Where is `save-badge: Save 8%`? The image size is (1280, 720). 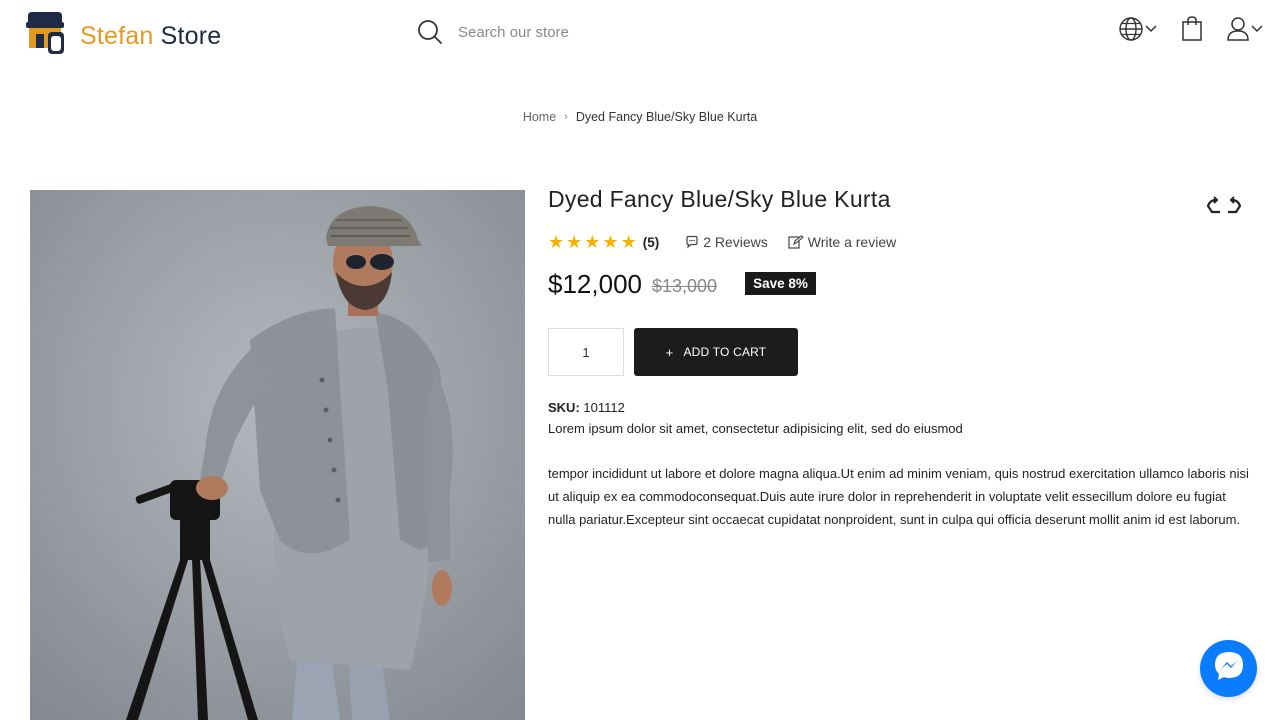
save-badge: Save 8% is located at coordinates (780, 283).